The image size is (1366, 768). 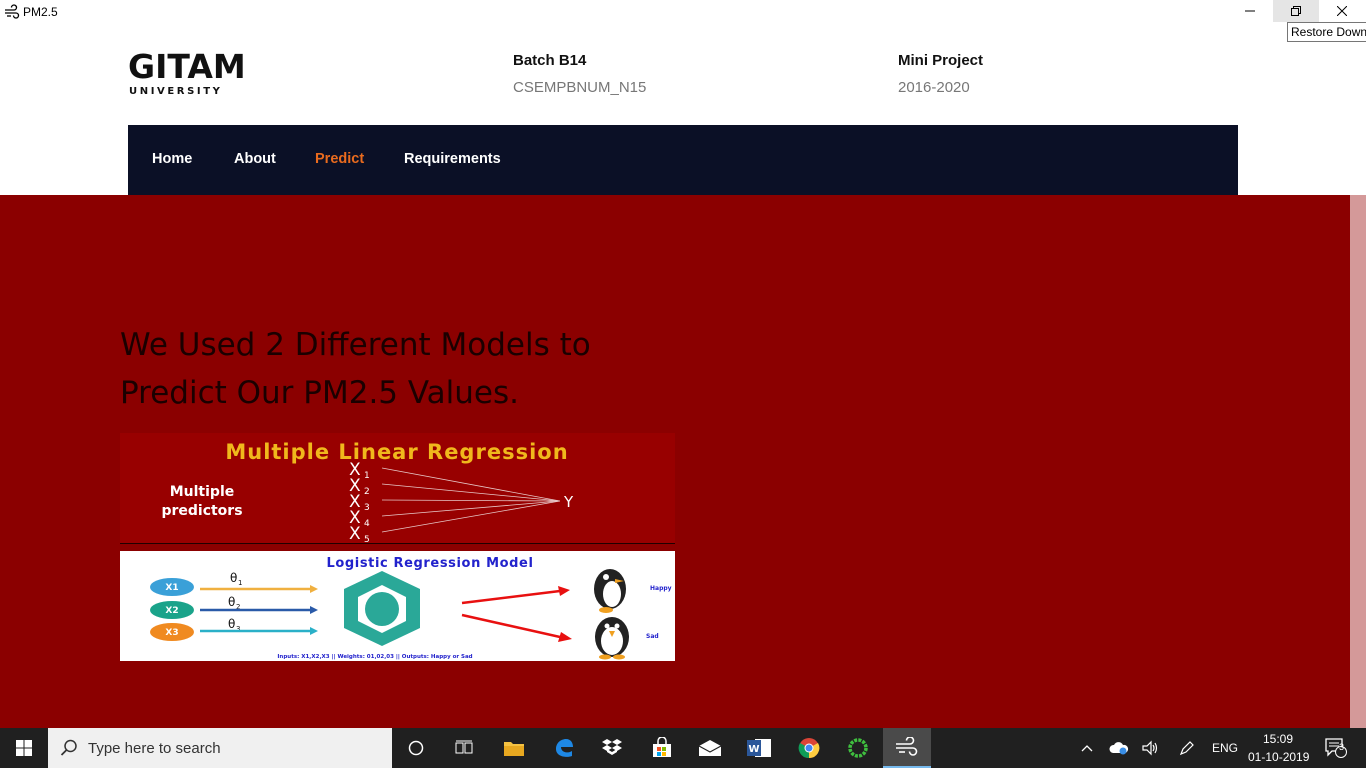 What do you see at coordinates (259, 610) in the screenshot?
I see `weight-arrows` at bounding box center [259, 610].